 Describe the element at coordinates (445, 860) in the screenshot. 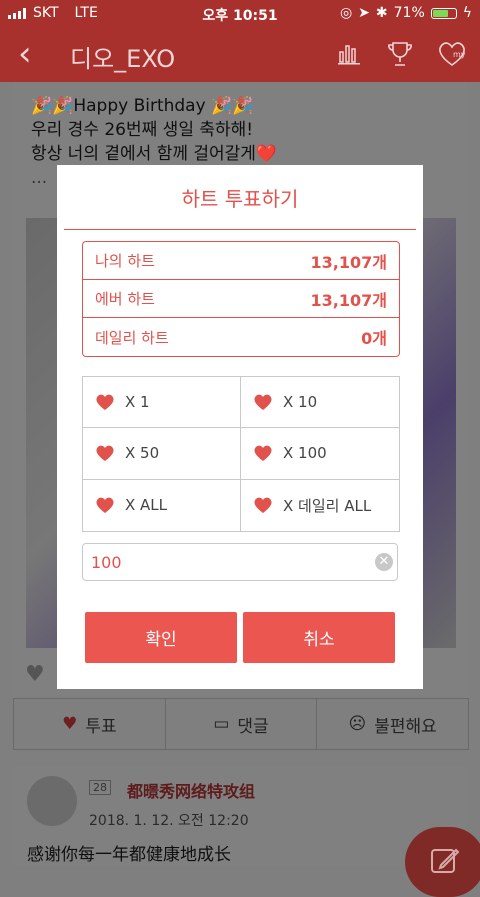

I see `edit-icon` at that location.